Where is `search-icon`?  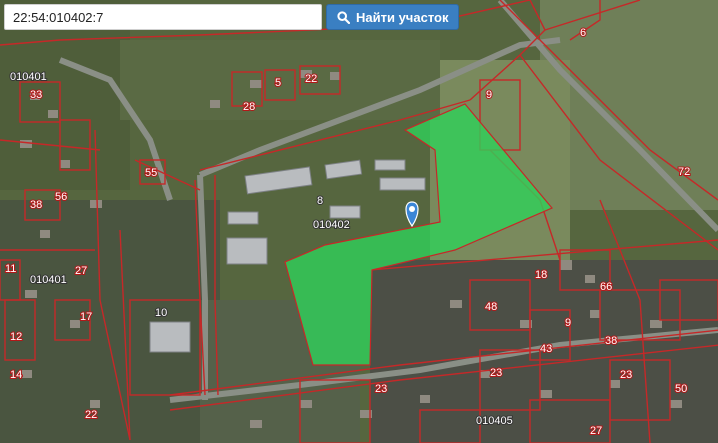 search-icon is located at coordinates (343, 17).